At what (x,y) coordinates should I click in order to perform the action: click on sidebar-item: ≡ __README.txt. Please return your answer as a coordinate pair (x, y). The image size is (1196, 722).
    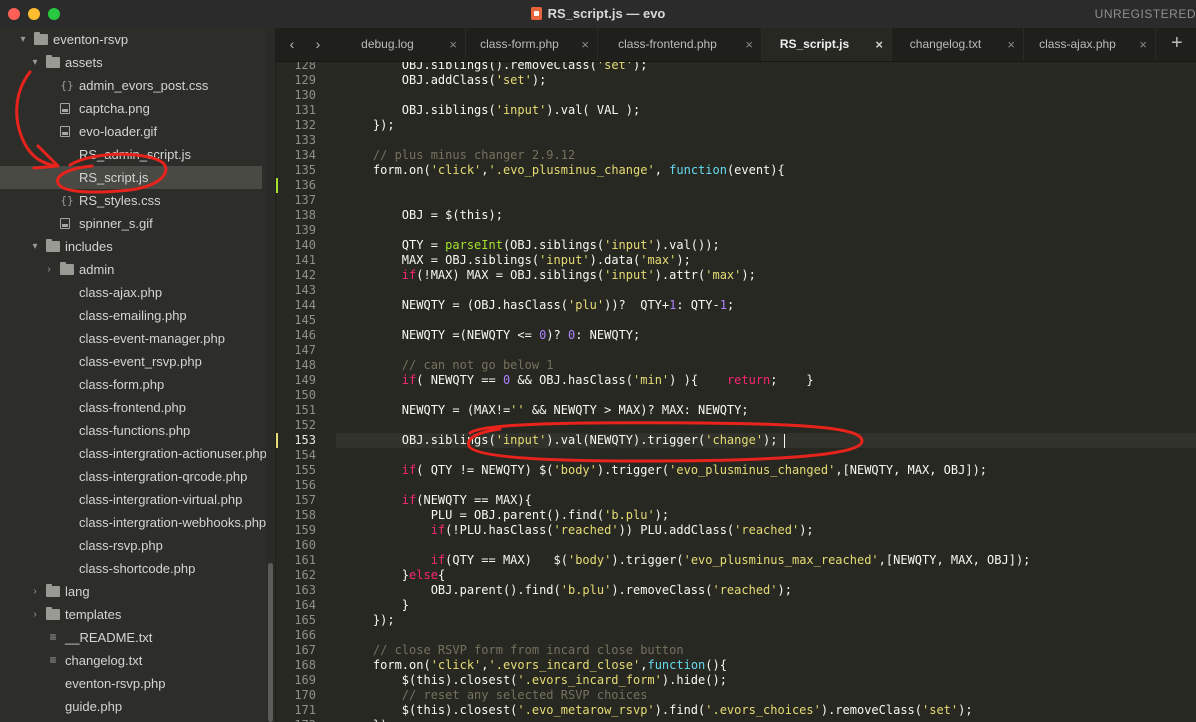
    Looking at the image, I should click on (131, 637).